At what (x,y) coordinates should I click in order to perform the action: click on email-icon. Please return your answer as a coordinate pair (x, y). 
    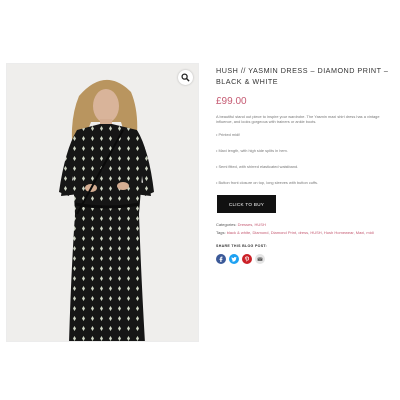
    Looking at the image, I should click on (260, 259).